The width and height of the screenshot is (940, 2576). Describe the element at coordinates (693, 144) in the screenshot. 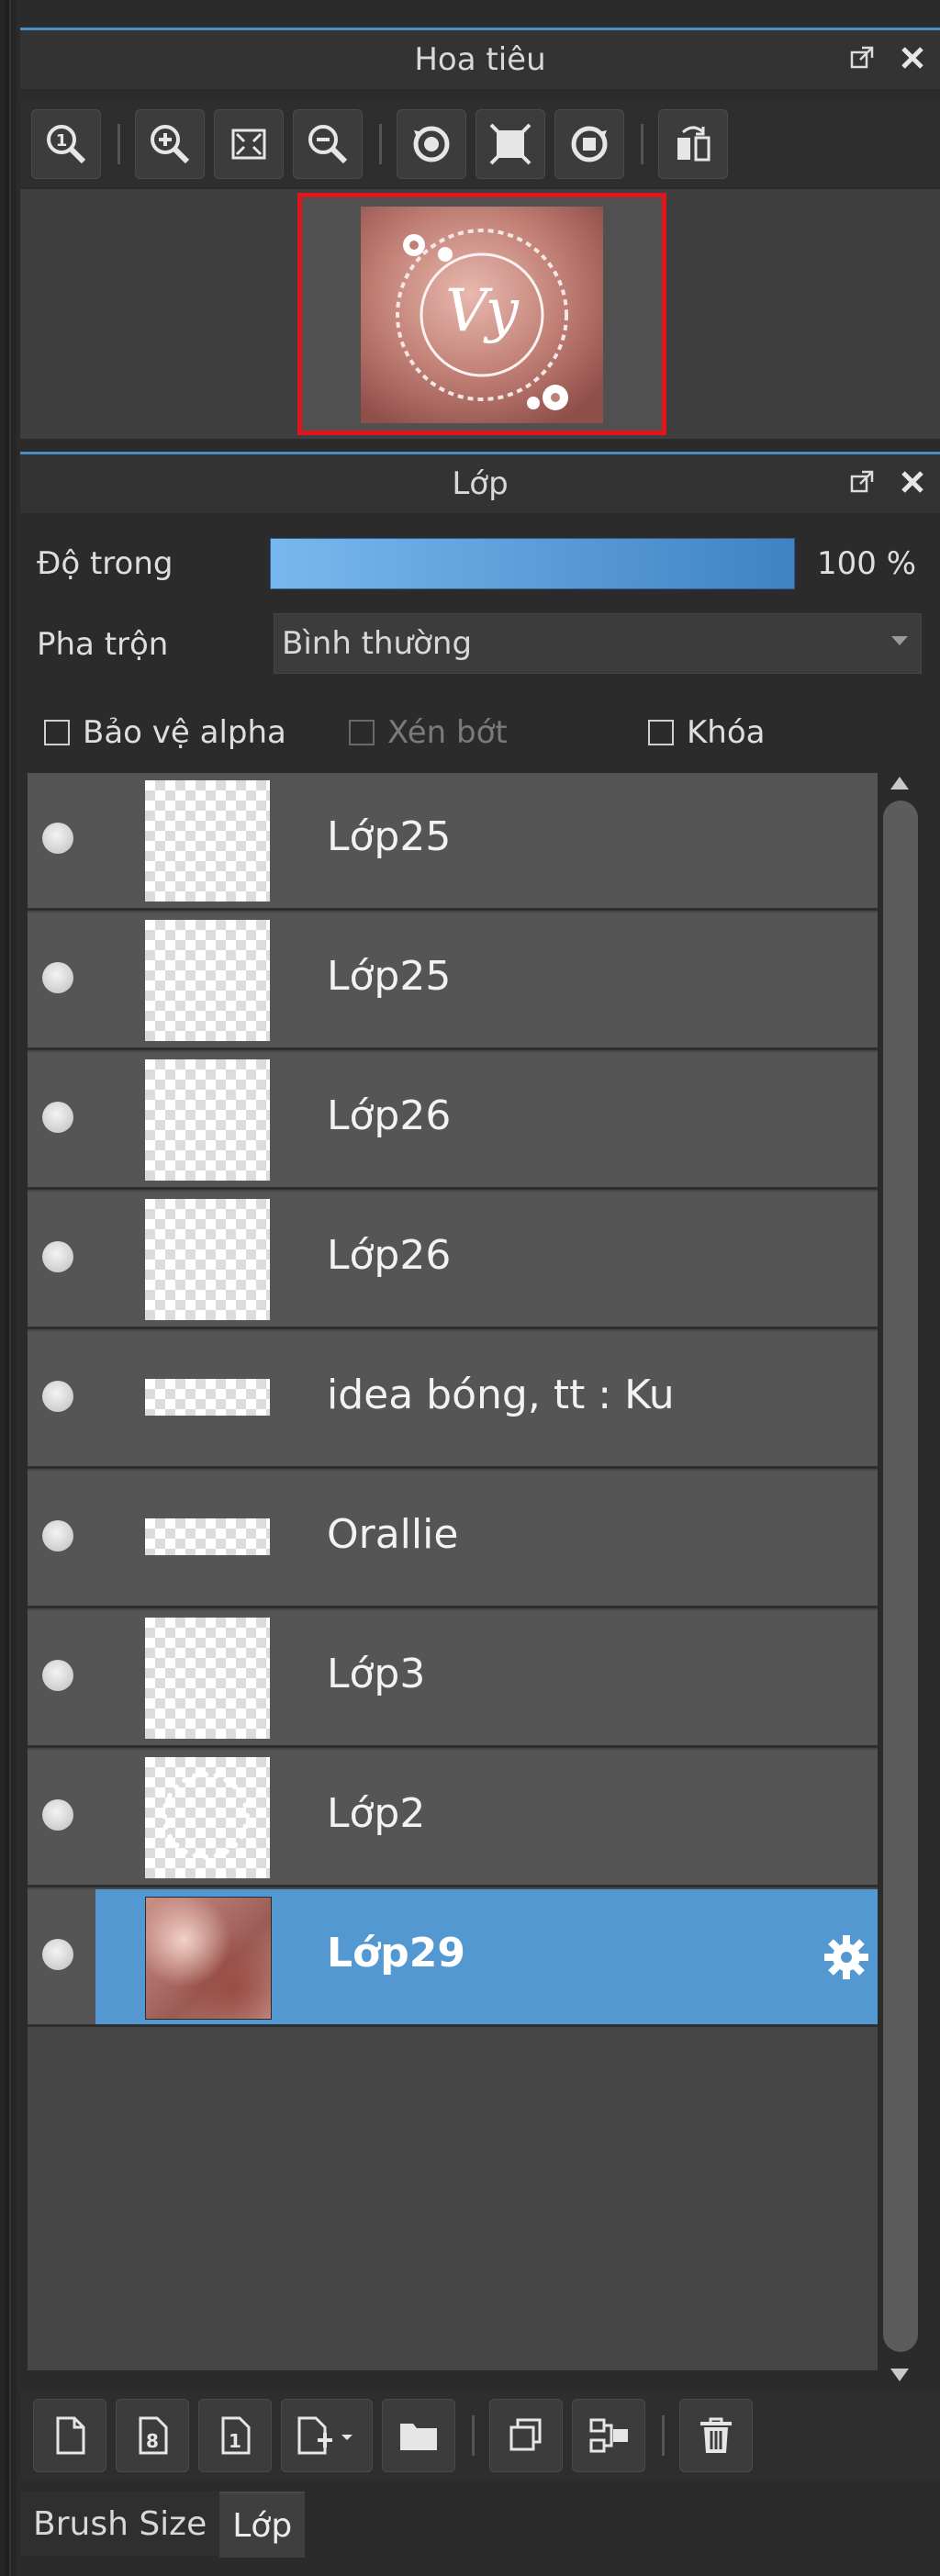

I see `flip-horizontal-icon` at that location.